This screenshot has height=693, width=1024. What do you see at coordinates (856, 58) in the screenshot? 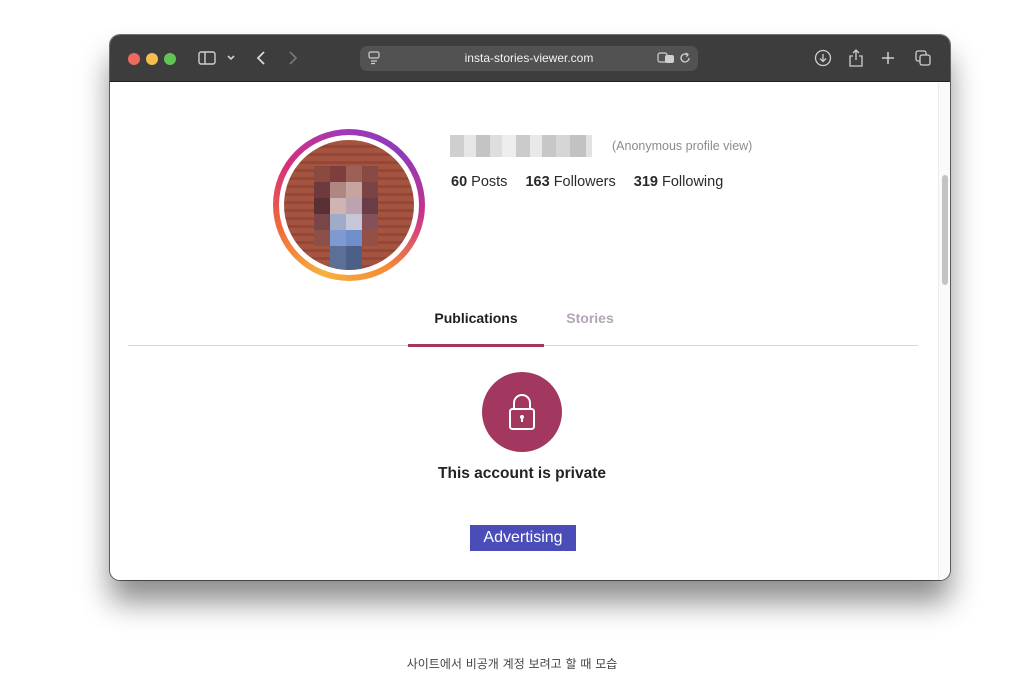
I see `share-icon` at bounding box center [856, 58].